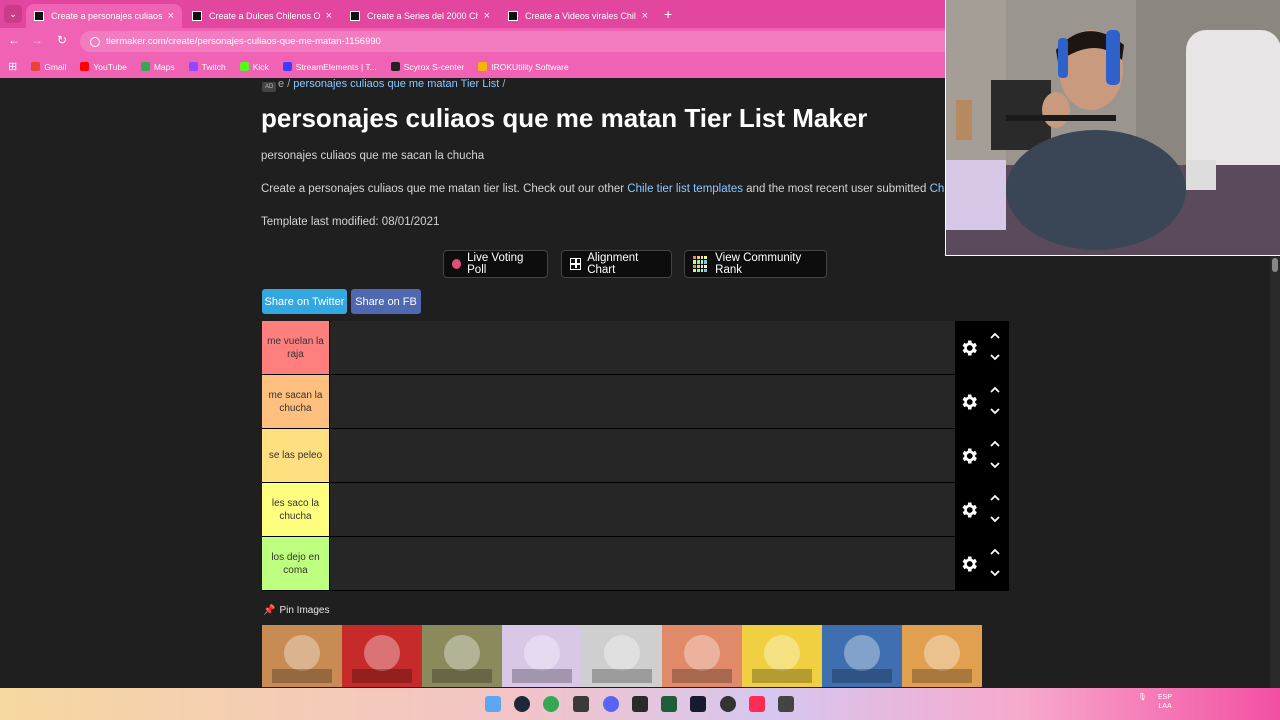 The width and height of the screenshot is (1280, 720). I want to click on comic-image, so click(942, 656).